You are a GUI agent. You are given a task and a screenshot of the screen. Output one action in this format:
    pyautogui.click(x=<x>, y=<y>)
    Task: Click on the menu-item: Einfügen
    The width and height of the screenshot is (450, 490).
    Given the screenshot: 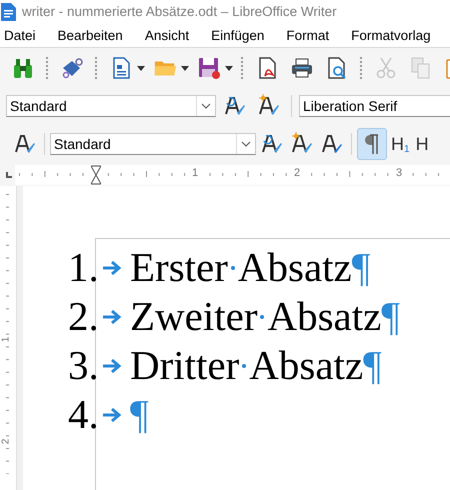 What is the action you would take?
    pyautogui.click(x=235, y=35)
    